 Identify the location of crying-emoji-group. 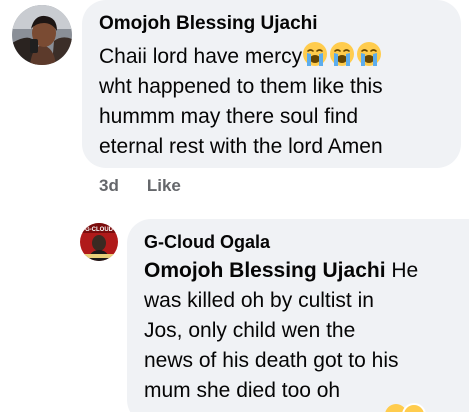
(342, 54).